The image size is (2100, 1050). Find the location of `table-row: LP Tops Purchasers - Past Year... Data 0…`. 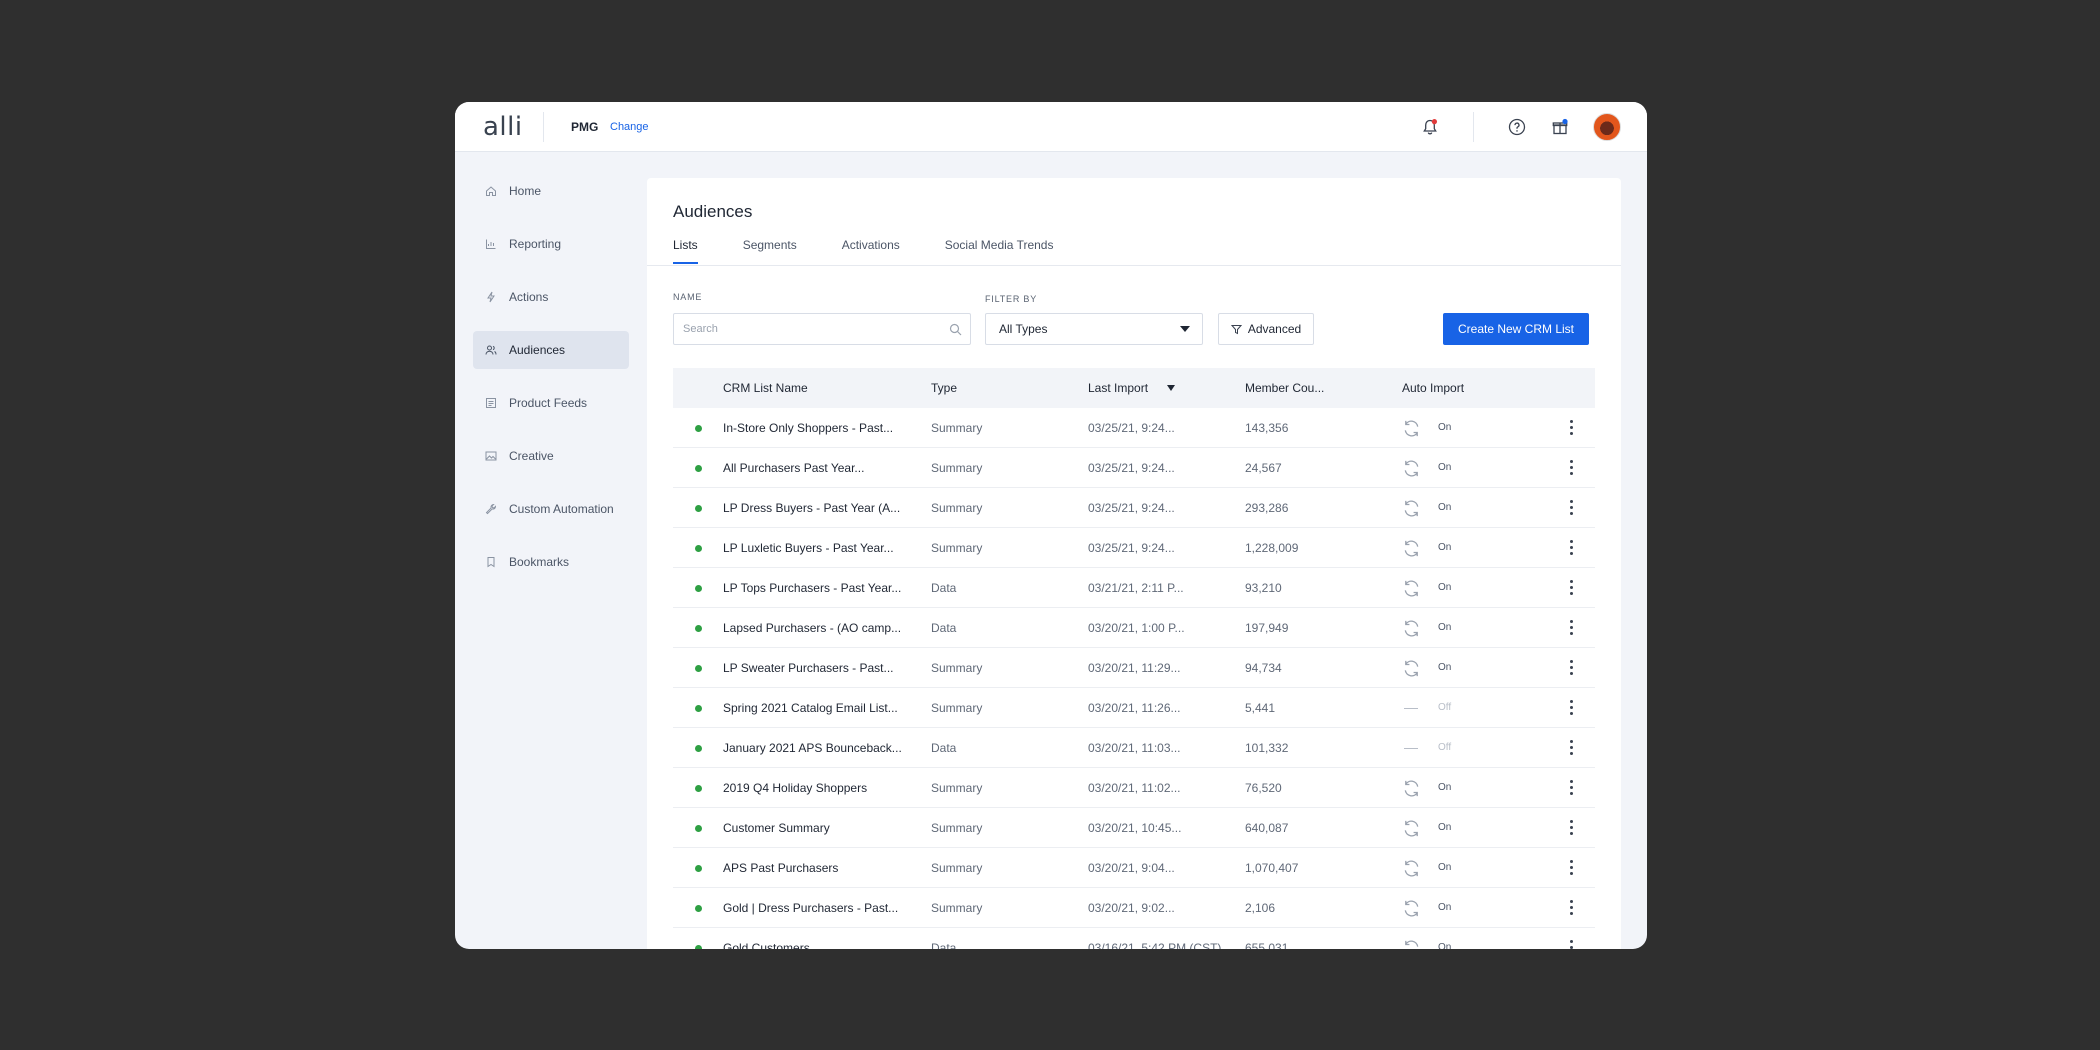

table-row: LP Tops Purchasers - Past Year... Data 0… is located at coordinates (1134, 588).